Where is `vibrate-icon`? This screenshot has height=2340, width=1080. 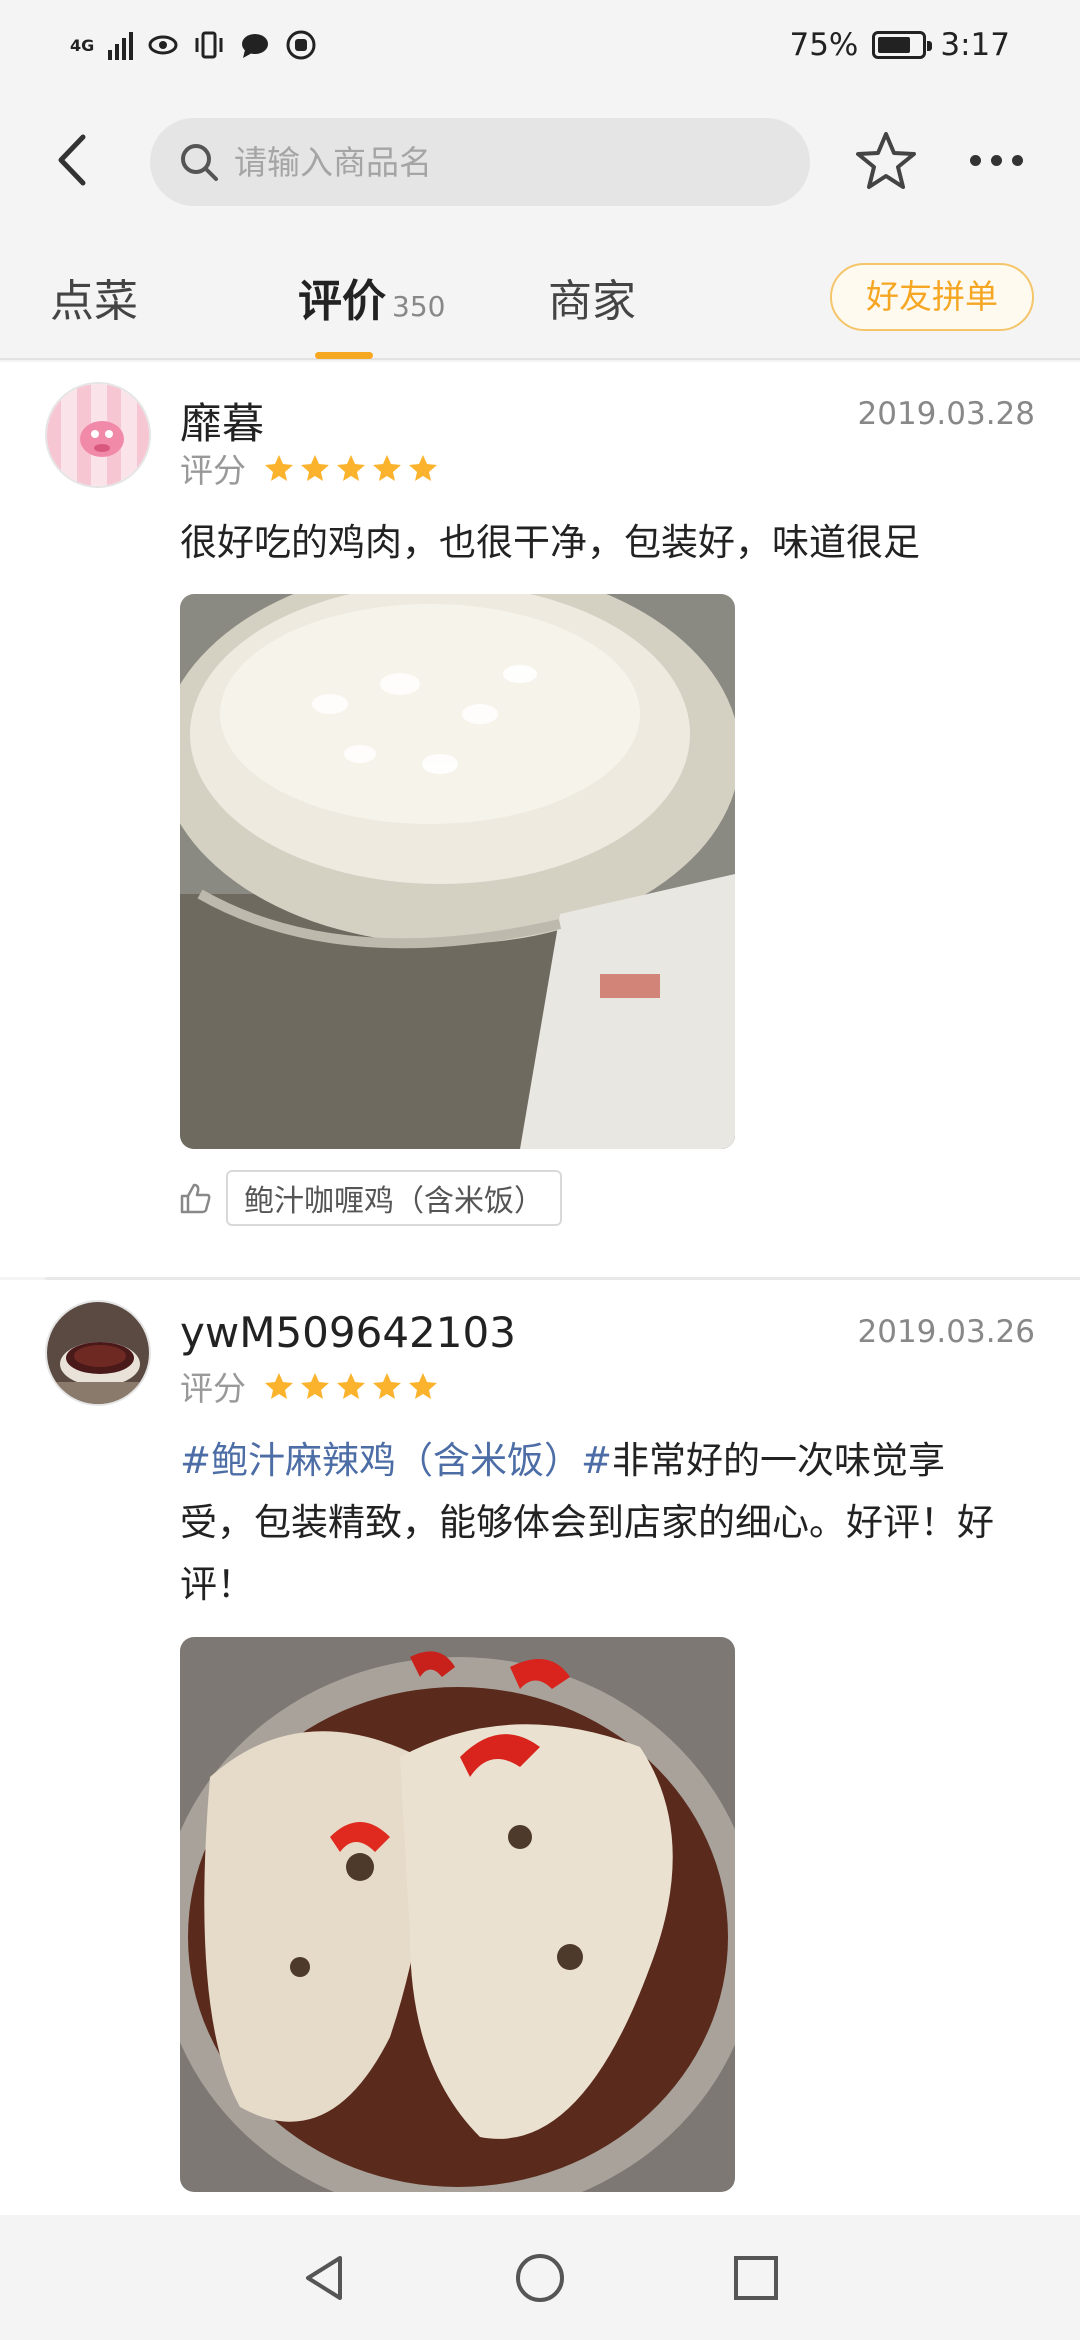 vibrate-icon is located at coordinates (209, 45).